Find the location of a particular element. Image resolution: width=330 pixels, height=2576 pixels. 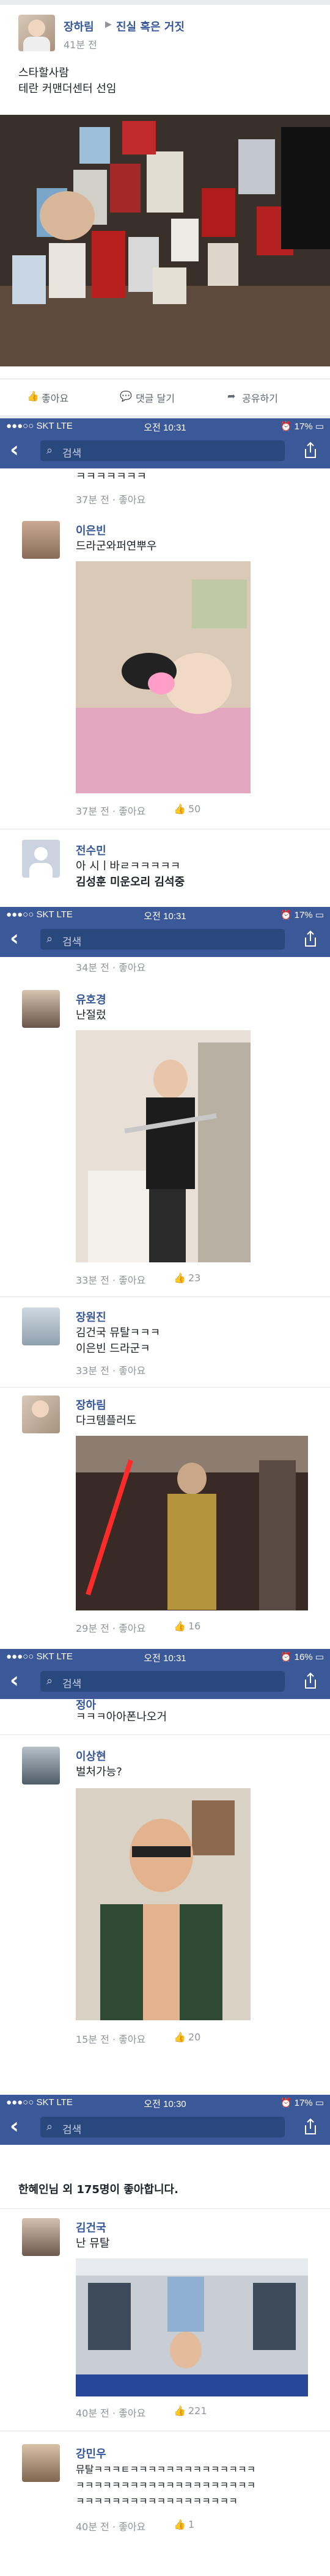

comment-text: 벌처가능? is located at coordinates (99, 1772).